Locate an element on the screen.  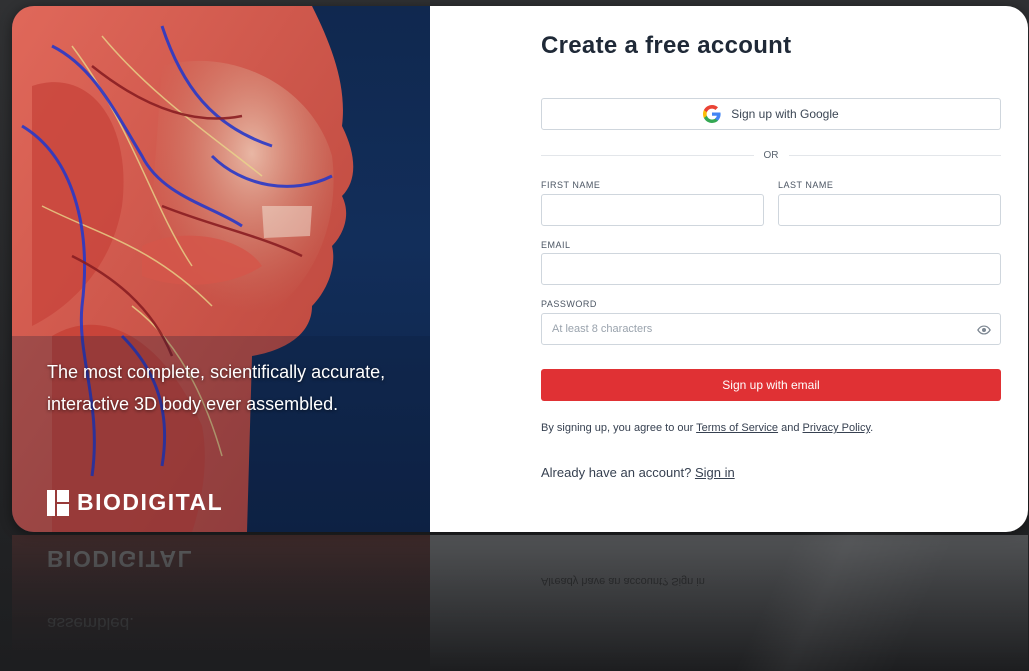
brand-logo: BIODIGITAL is located at coordinates (135, 502).